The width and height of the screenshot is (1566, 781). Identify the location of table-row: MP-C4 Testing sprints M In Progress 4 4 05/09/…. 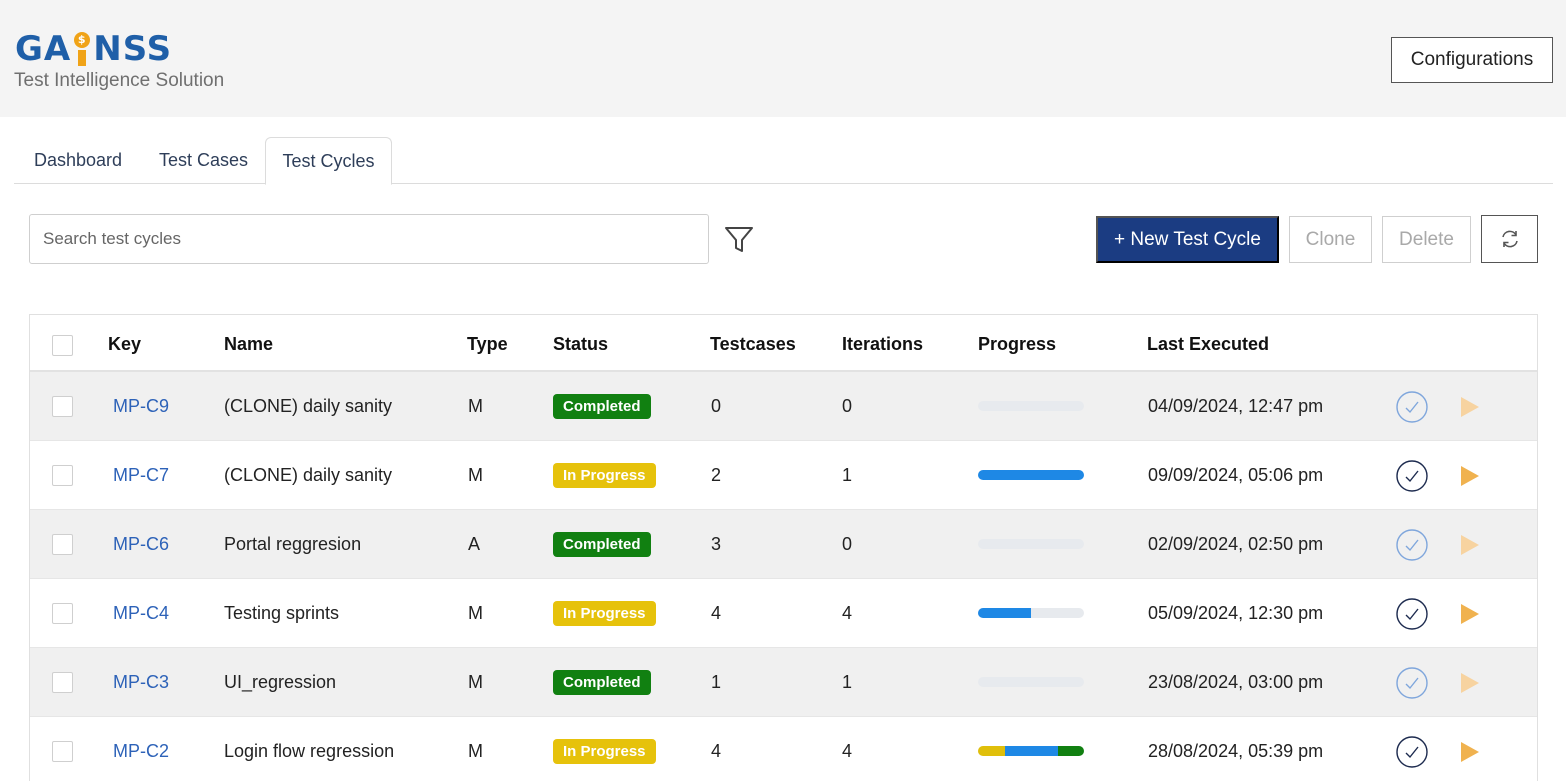
(783, 613).